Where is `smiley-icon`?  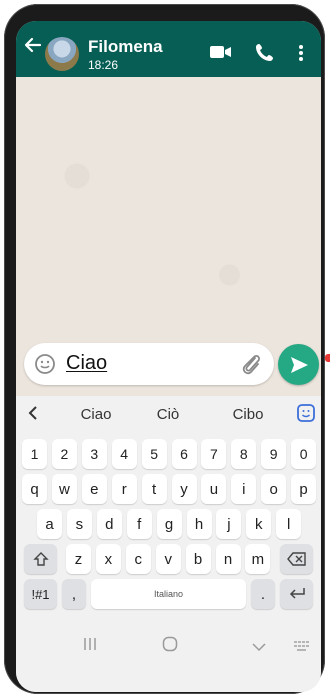
smiley-icon is located at coordinates (45, 366).